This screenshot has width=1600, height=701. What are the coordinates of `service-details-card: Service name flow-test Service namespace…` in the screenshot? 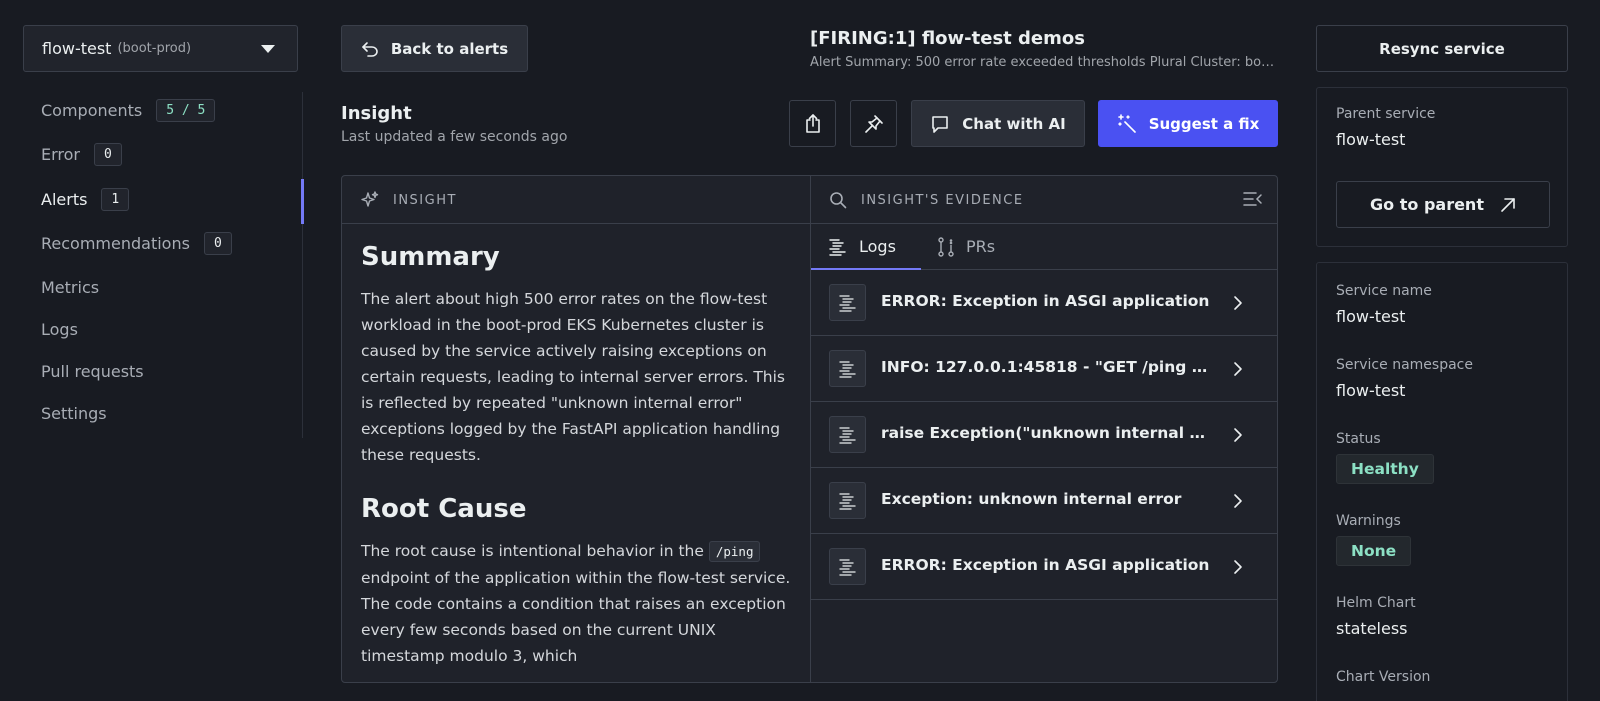 It's located at (1442, 481).